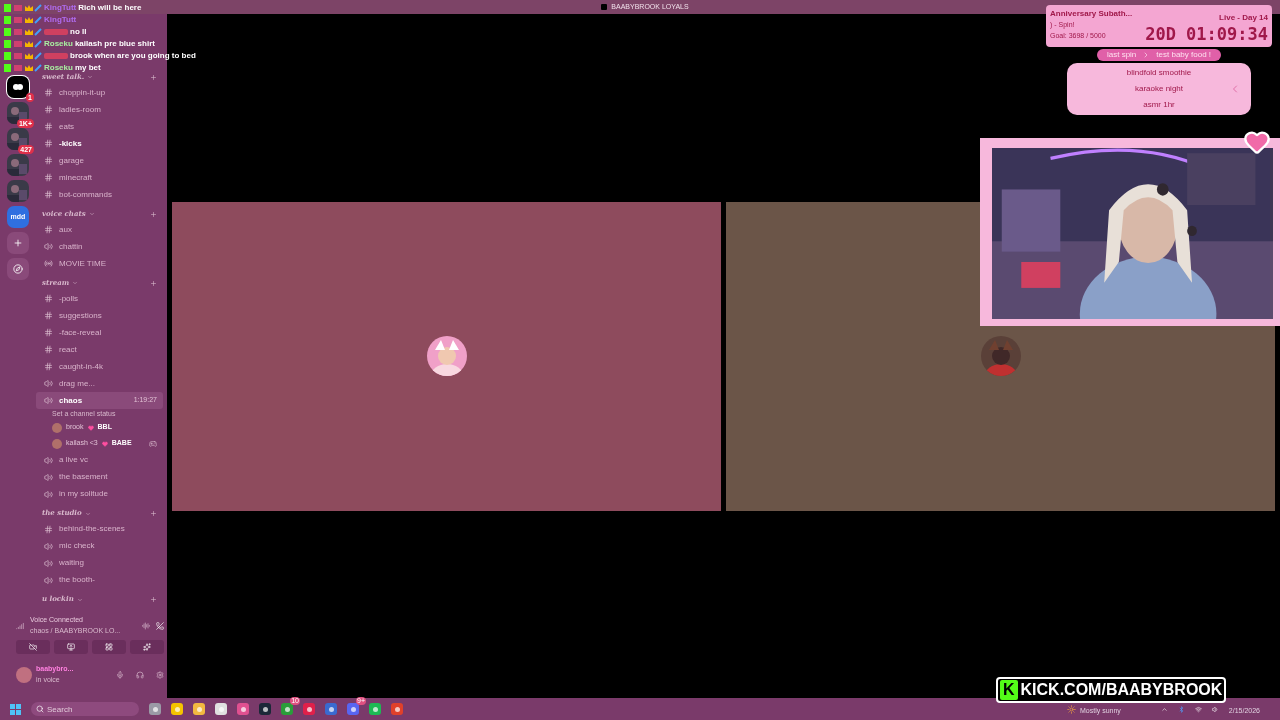 This screenshot has width=1280, height=720. Describe the element at coordinates (99, 563) in the screenshot. I see `channel-item: waiting` at that location.